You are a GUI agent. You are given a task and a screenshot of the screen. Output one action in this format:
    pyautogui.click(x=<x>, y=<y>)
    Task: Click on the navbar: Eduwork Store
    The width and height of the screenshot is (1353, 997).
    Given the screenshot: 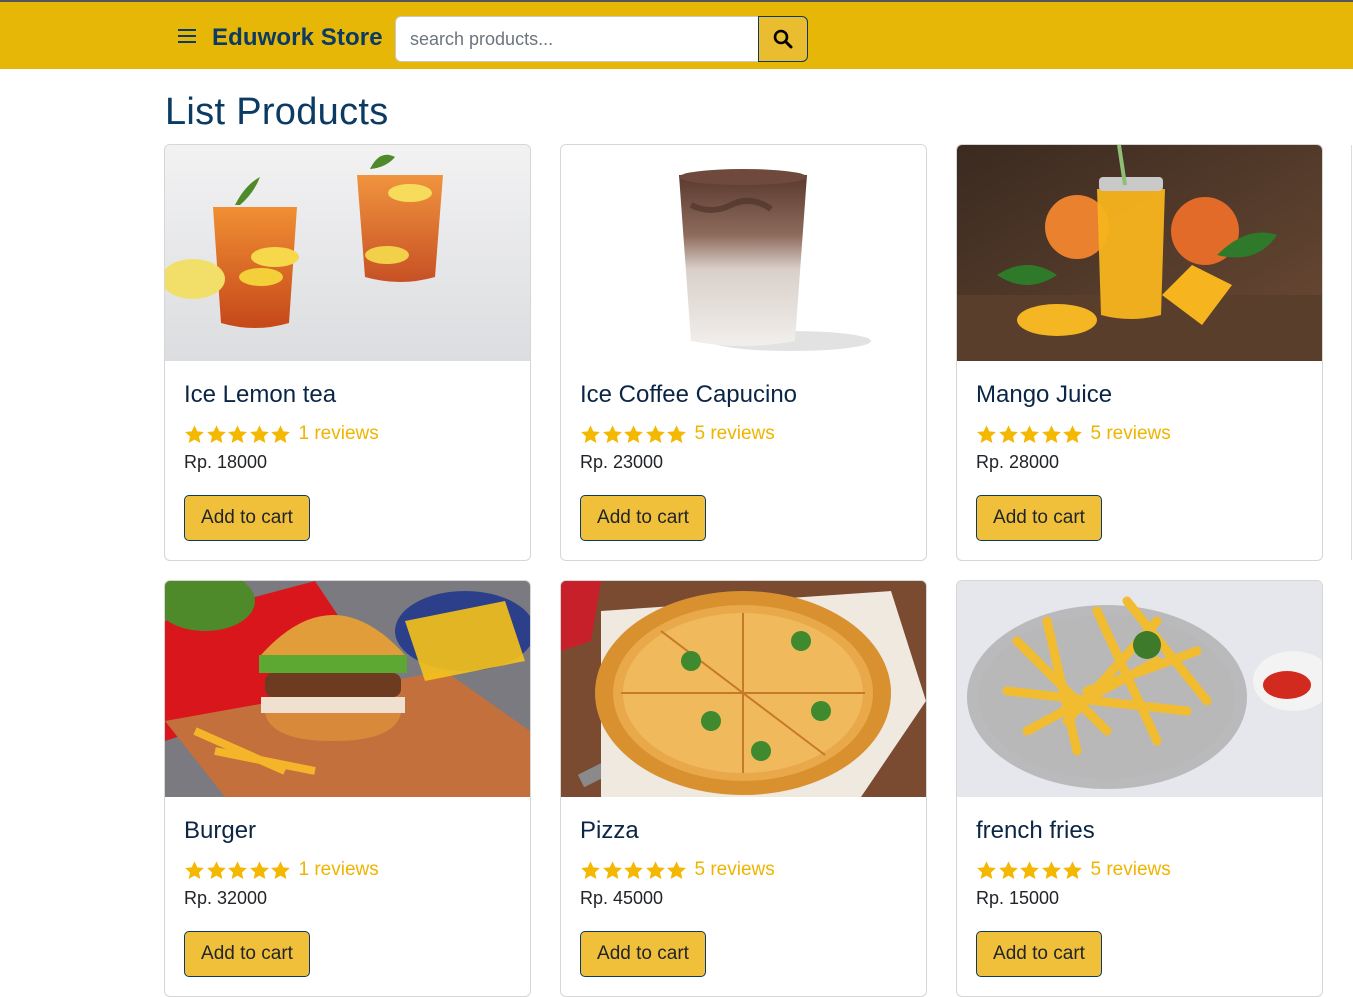 What is the action you would take?
    pyautogui.click(x=676, y=34)
    